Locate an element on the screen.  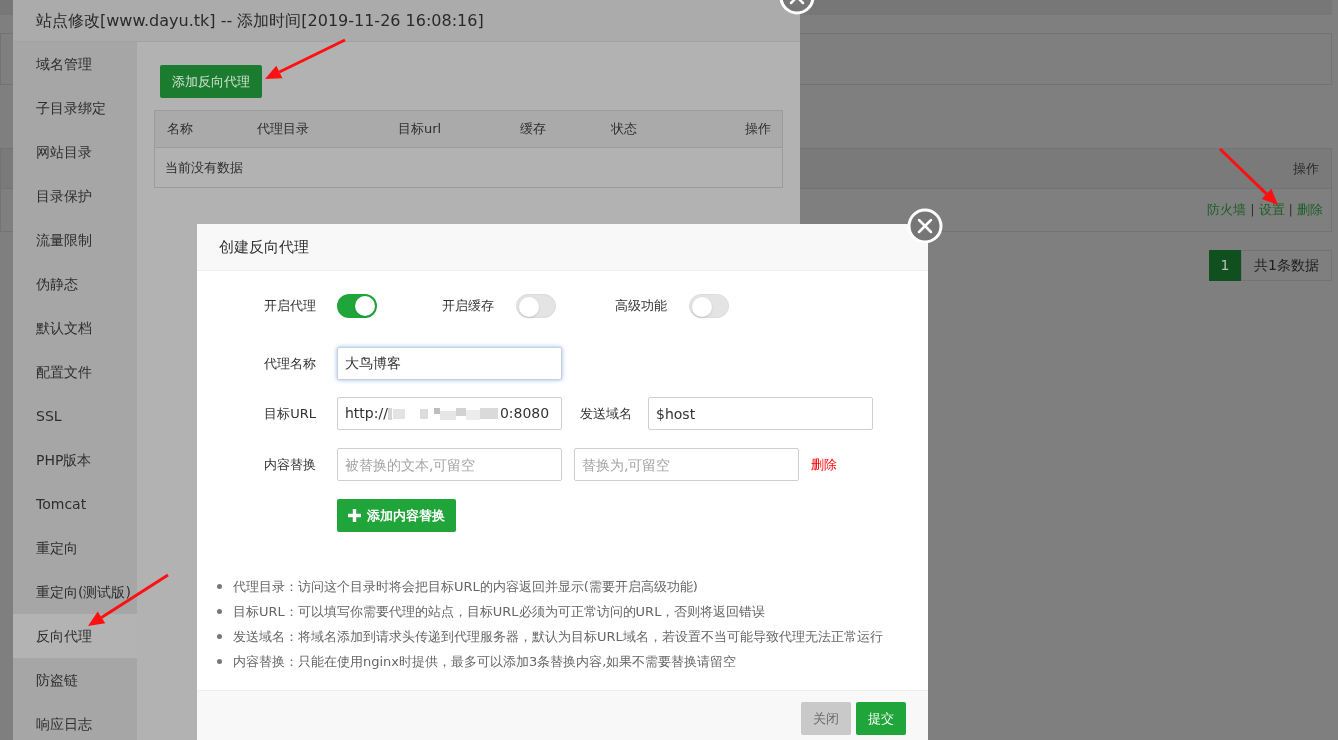
plus-icon is located at coordinates (354, 515).